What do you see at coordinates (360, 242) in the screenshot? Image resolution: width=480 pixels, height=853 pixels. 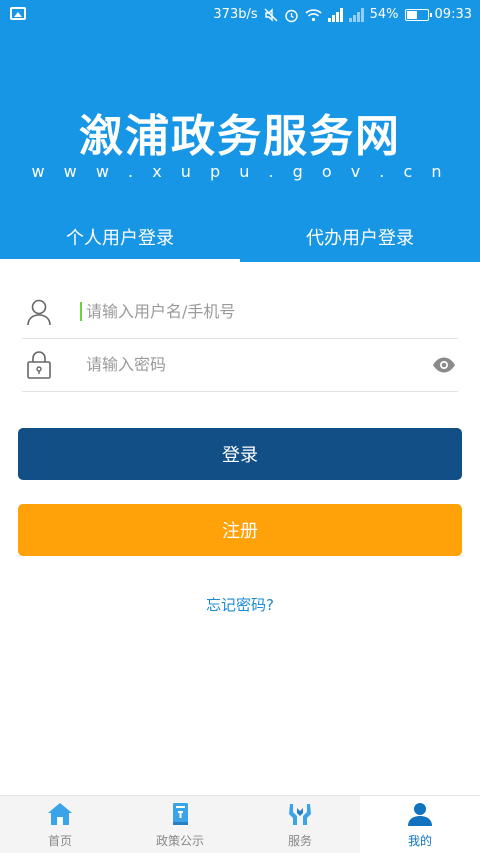 I see `tab-agent-login: 代办用户登录` at bounding box center [360, 242].